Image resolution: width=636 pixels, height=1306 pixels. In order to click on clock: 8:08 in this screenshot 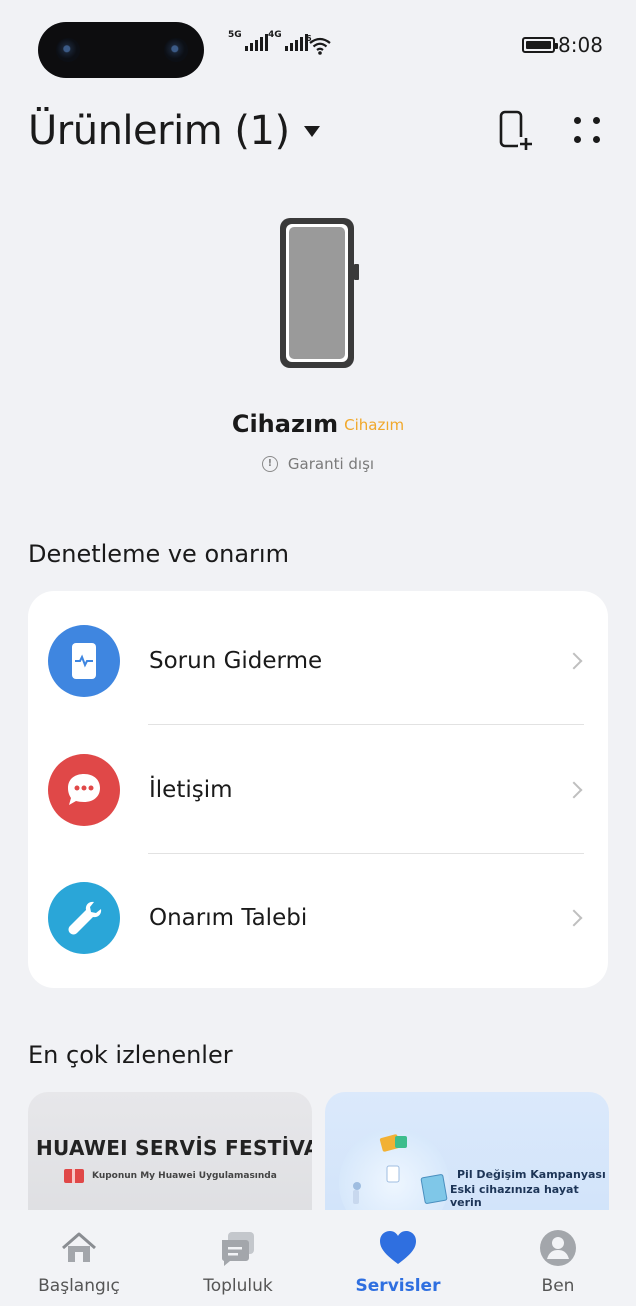, I will do `click(580, 45)`.